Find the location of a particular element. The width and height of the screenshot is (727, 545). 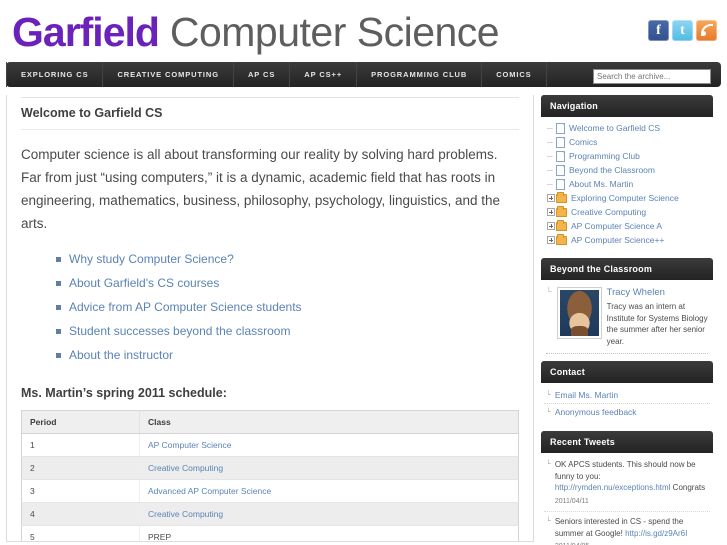

nav-item-creative-computing: CREATIVE COMPUTING is located at coordinates (168, 74).